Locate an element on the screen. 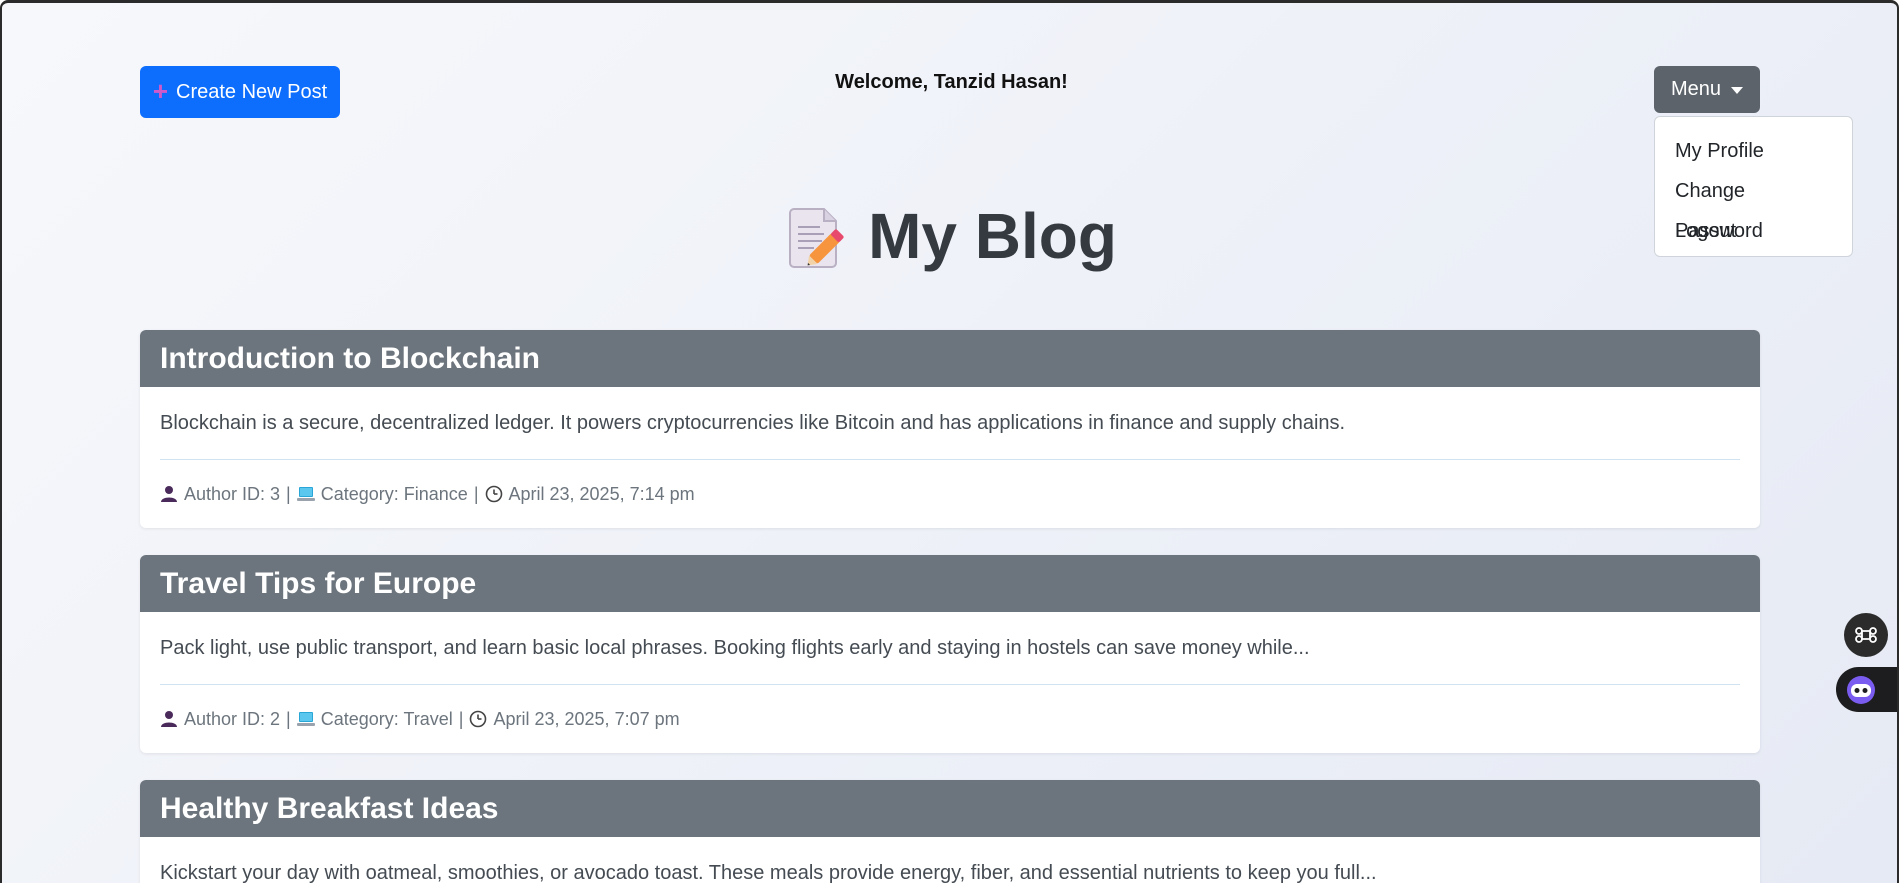 This screenshot has height=883, width=1899. memo-icon is located at coordinates (816, 238).